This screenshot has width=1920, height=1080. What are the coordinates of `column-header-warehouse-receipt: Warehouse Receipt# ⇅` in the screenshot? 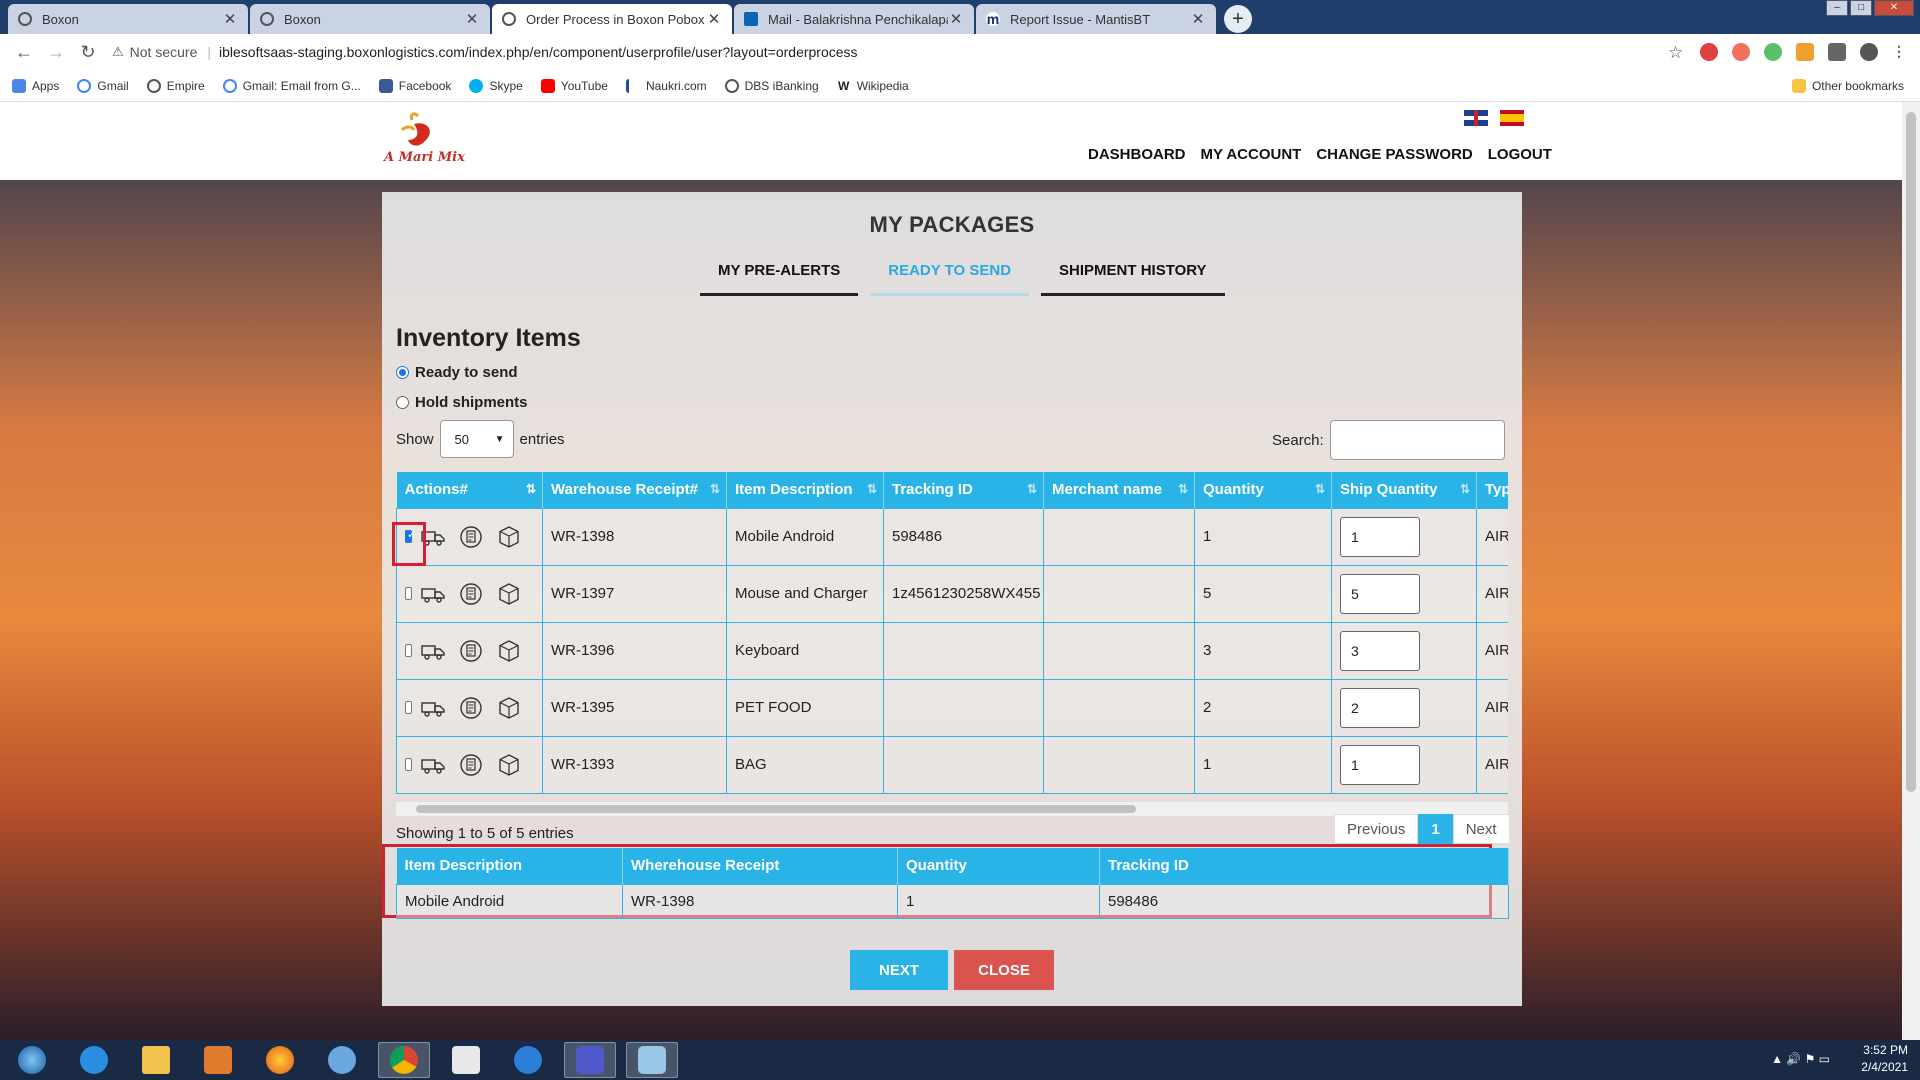 It's located at (634, 490).